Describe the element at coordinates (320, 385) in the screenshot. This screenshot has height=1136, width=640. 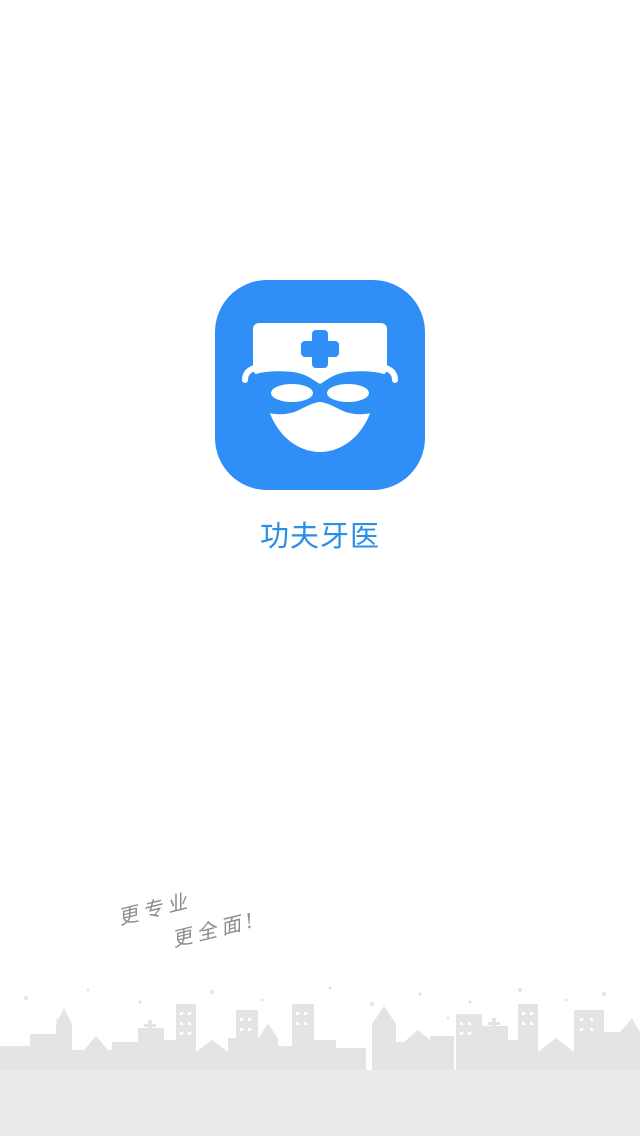
I see `app-logo-icon` at that location.